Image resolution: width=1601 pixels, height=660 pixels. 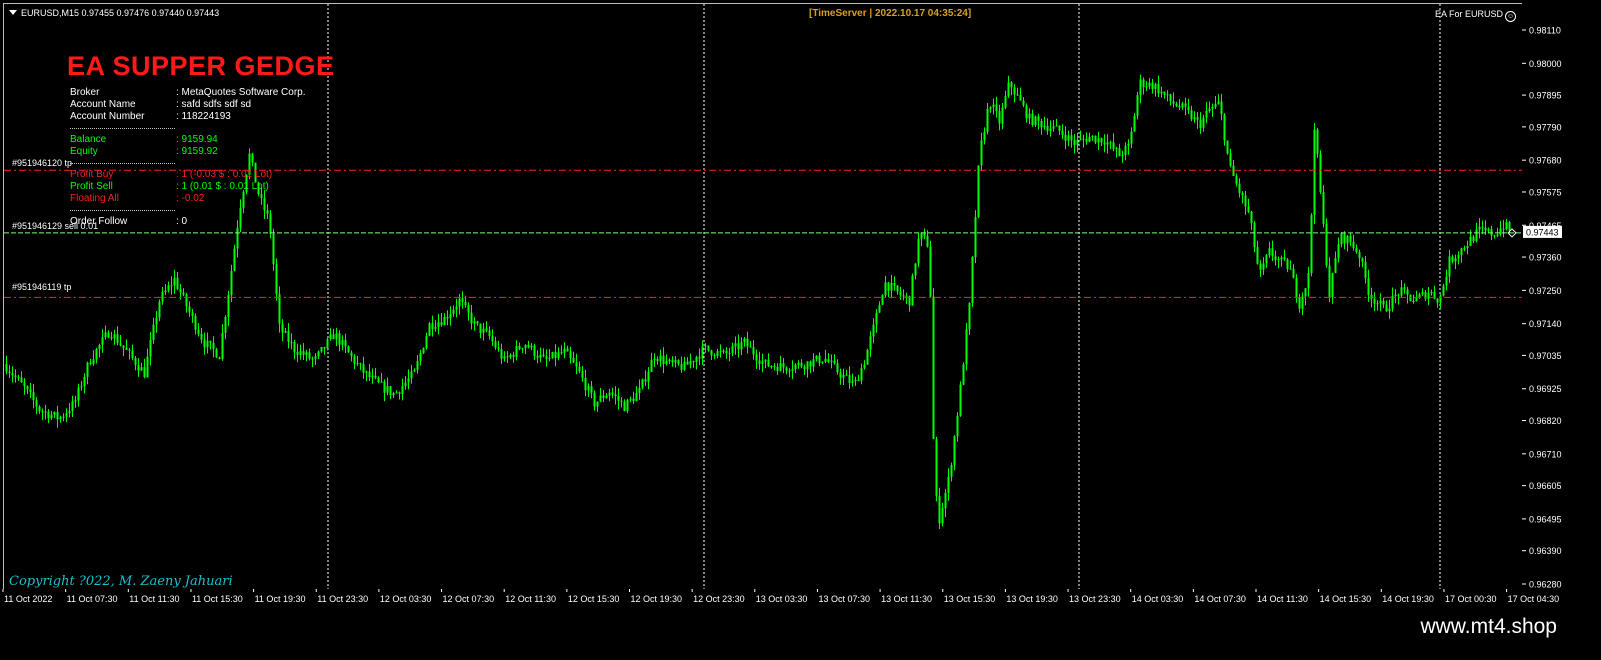 What do you see at coordinates (1475, 15) in the screenshot?
I see `ea-status-label: EA For EURUSD ☺` at bounding box center [1475, 15].